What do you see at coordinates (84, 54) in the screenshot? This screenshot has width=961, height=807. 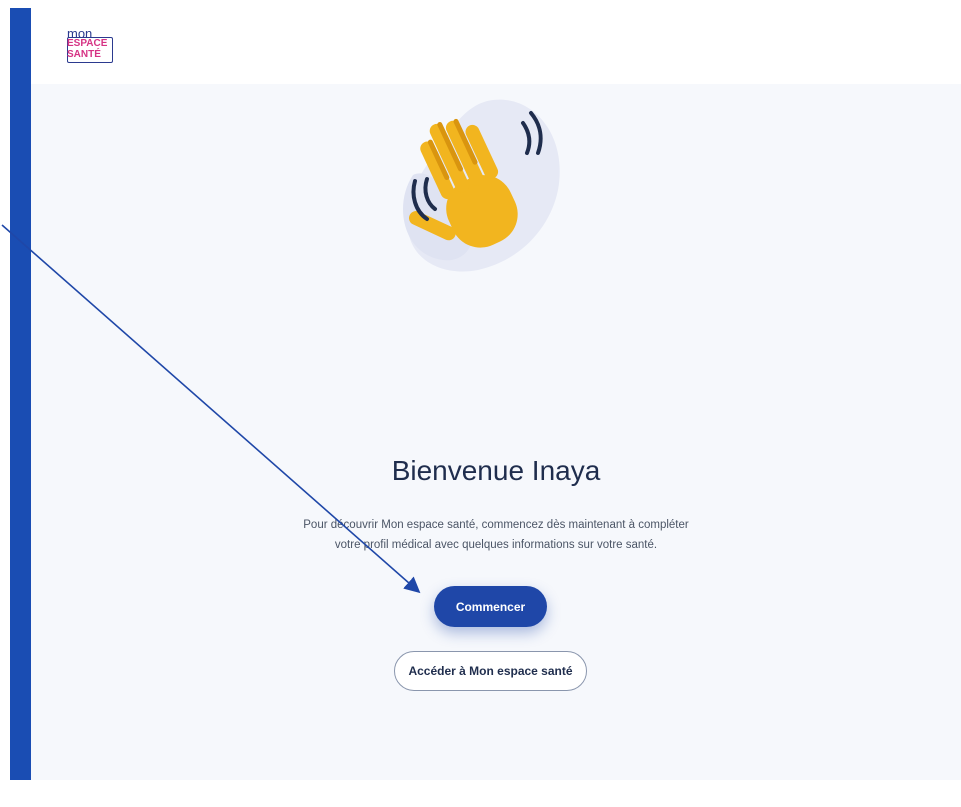 I see `logo-line-3: SANTÉ` at bounding box center [84, 54].